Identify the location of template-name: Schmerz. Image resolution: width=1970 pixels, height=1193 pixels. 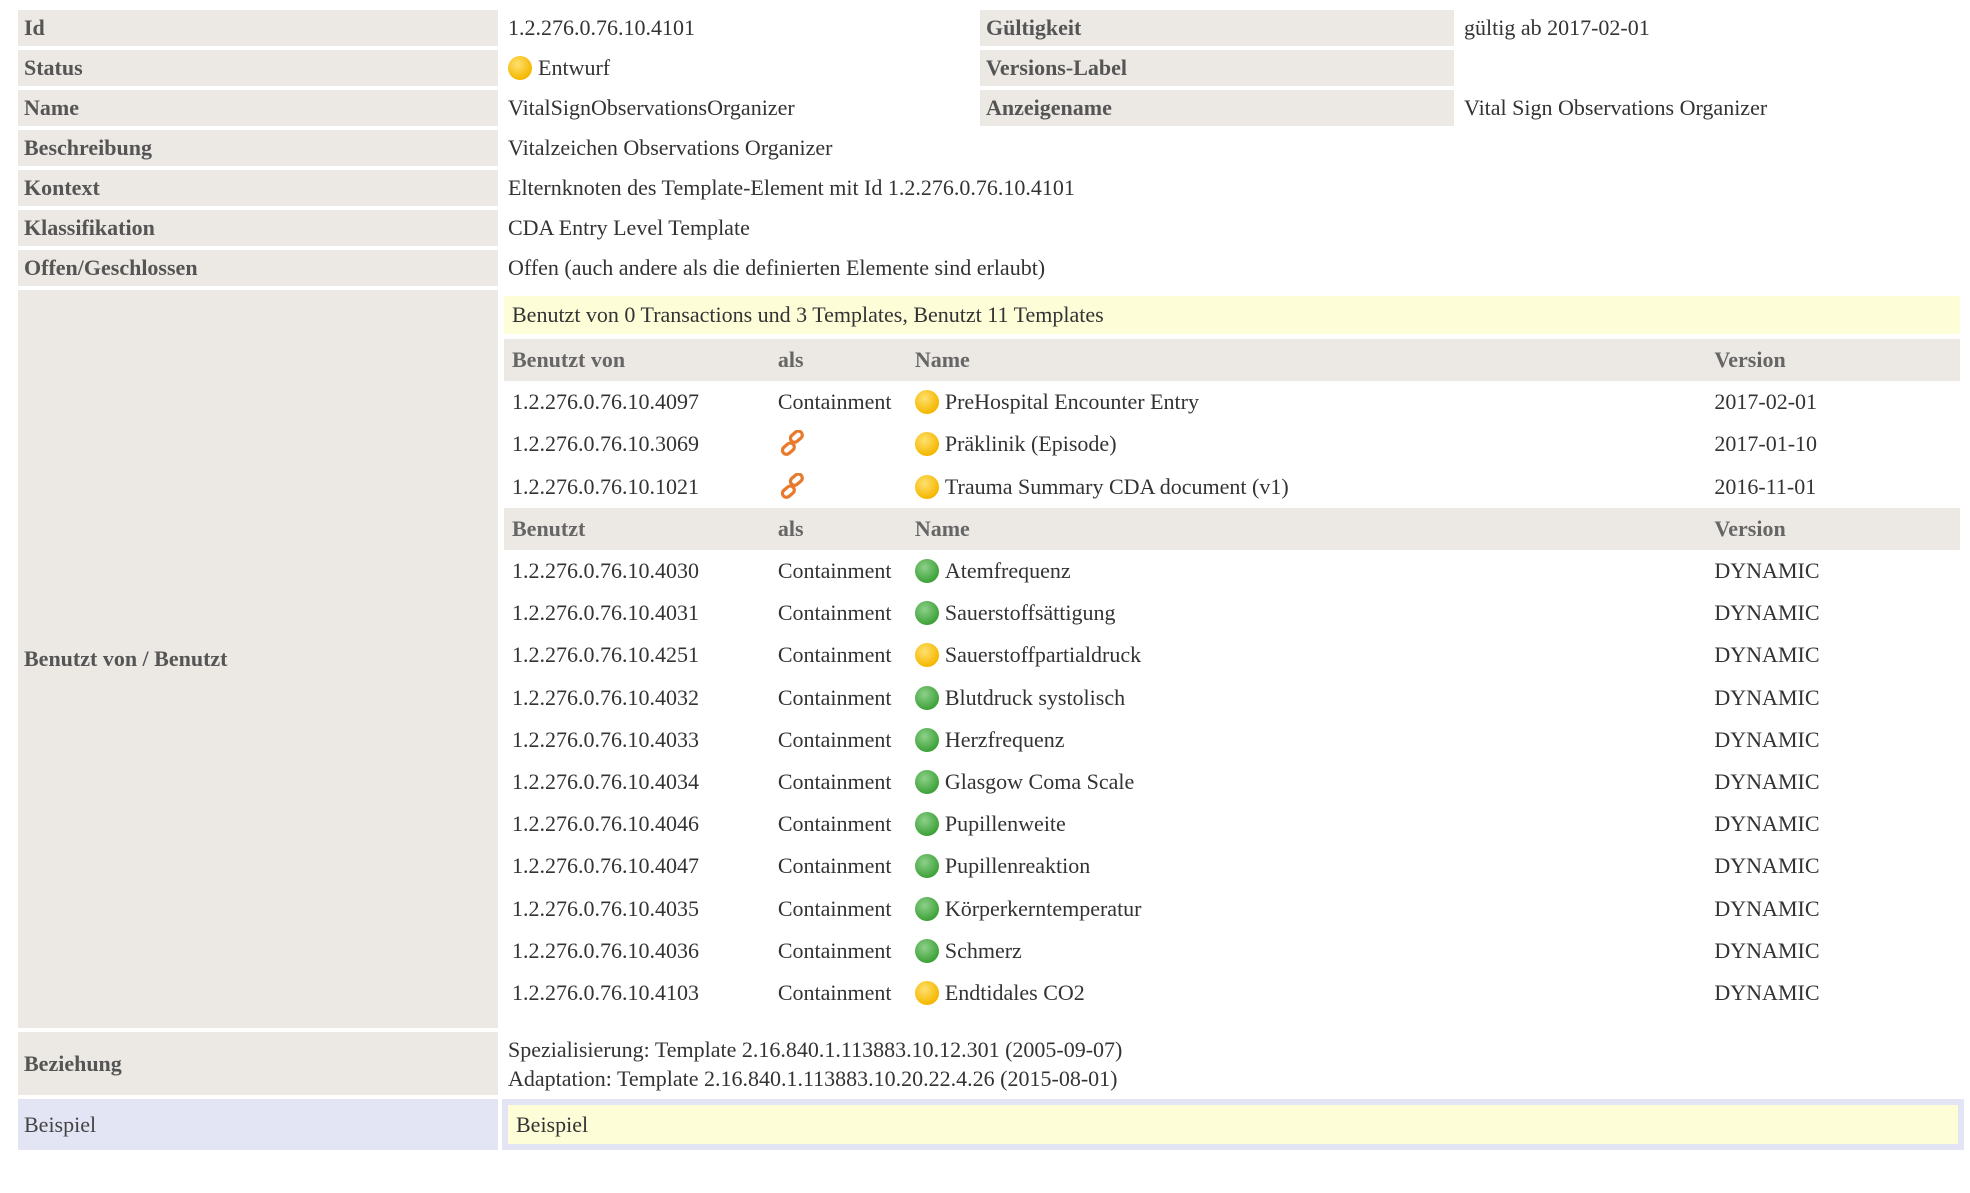
(983, 950).